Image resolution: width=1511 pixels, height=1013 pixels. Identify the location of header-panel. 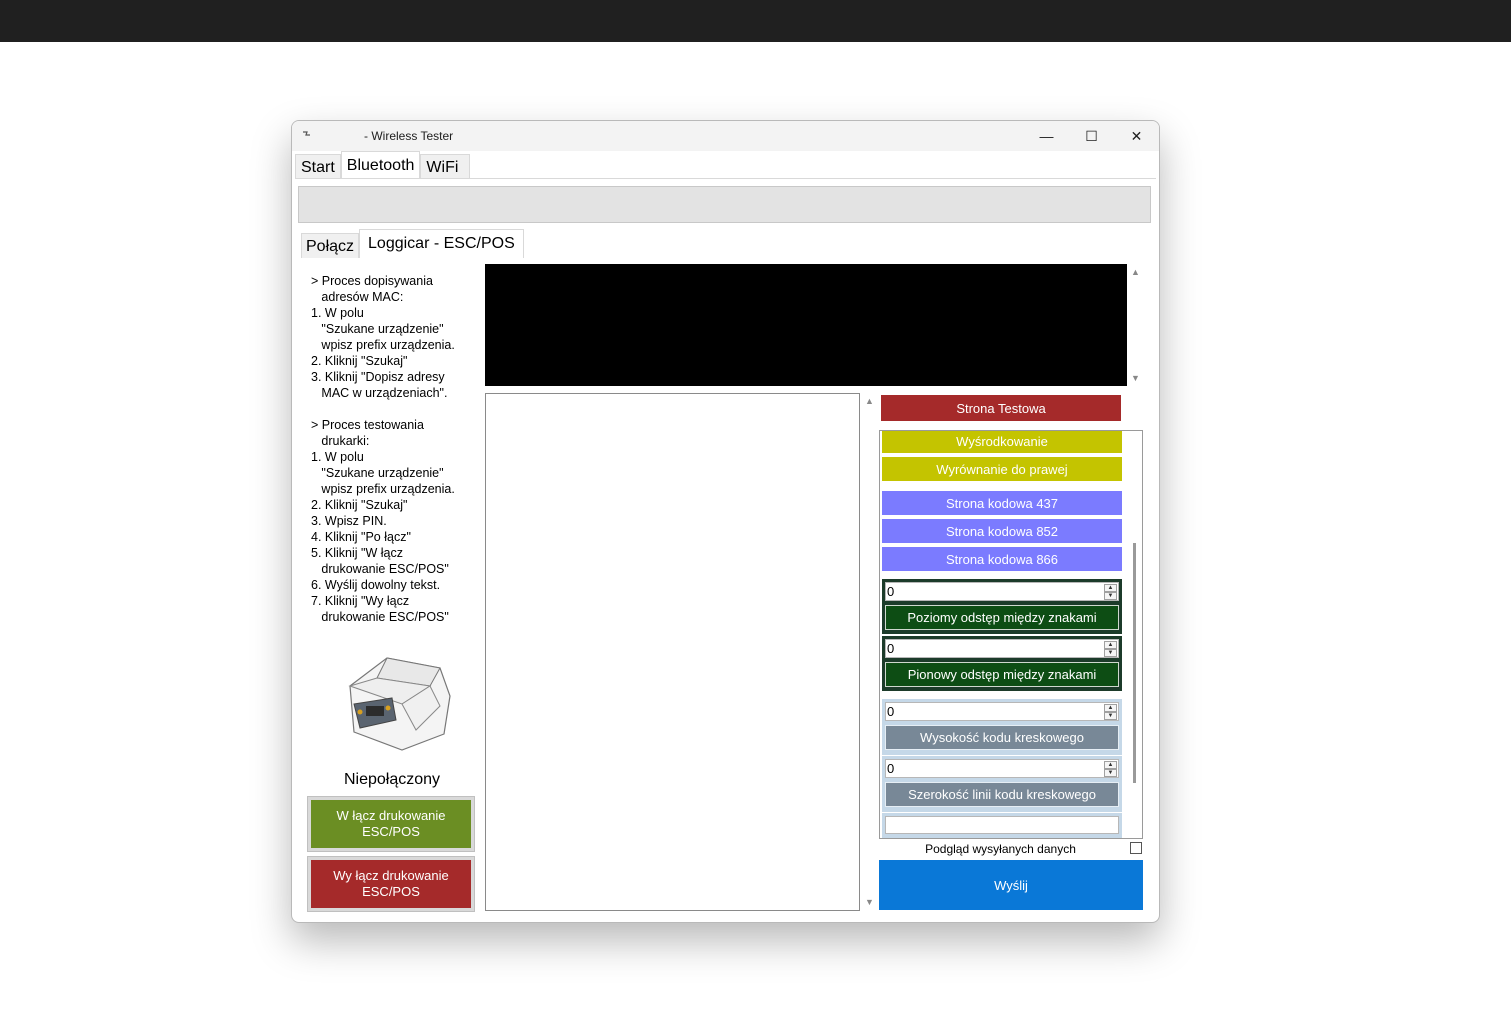
(724, 204).